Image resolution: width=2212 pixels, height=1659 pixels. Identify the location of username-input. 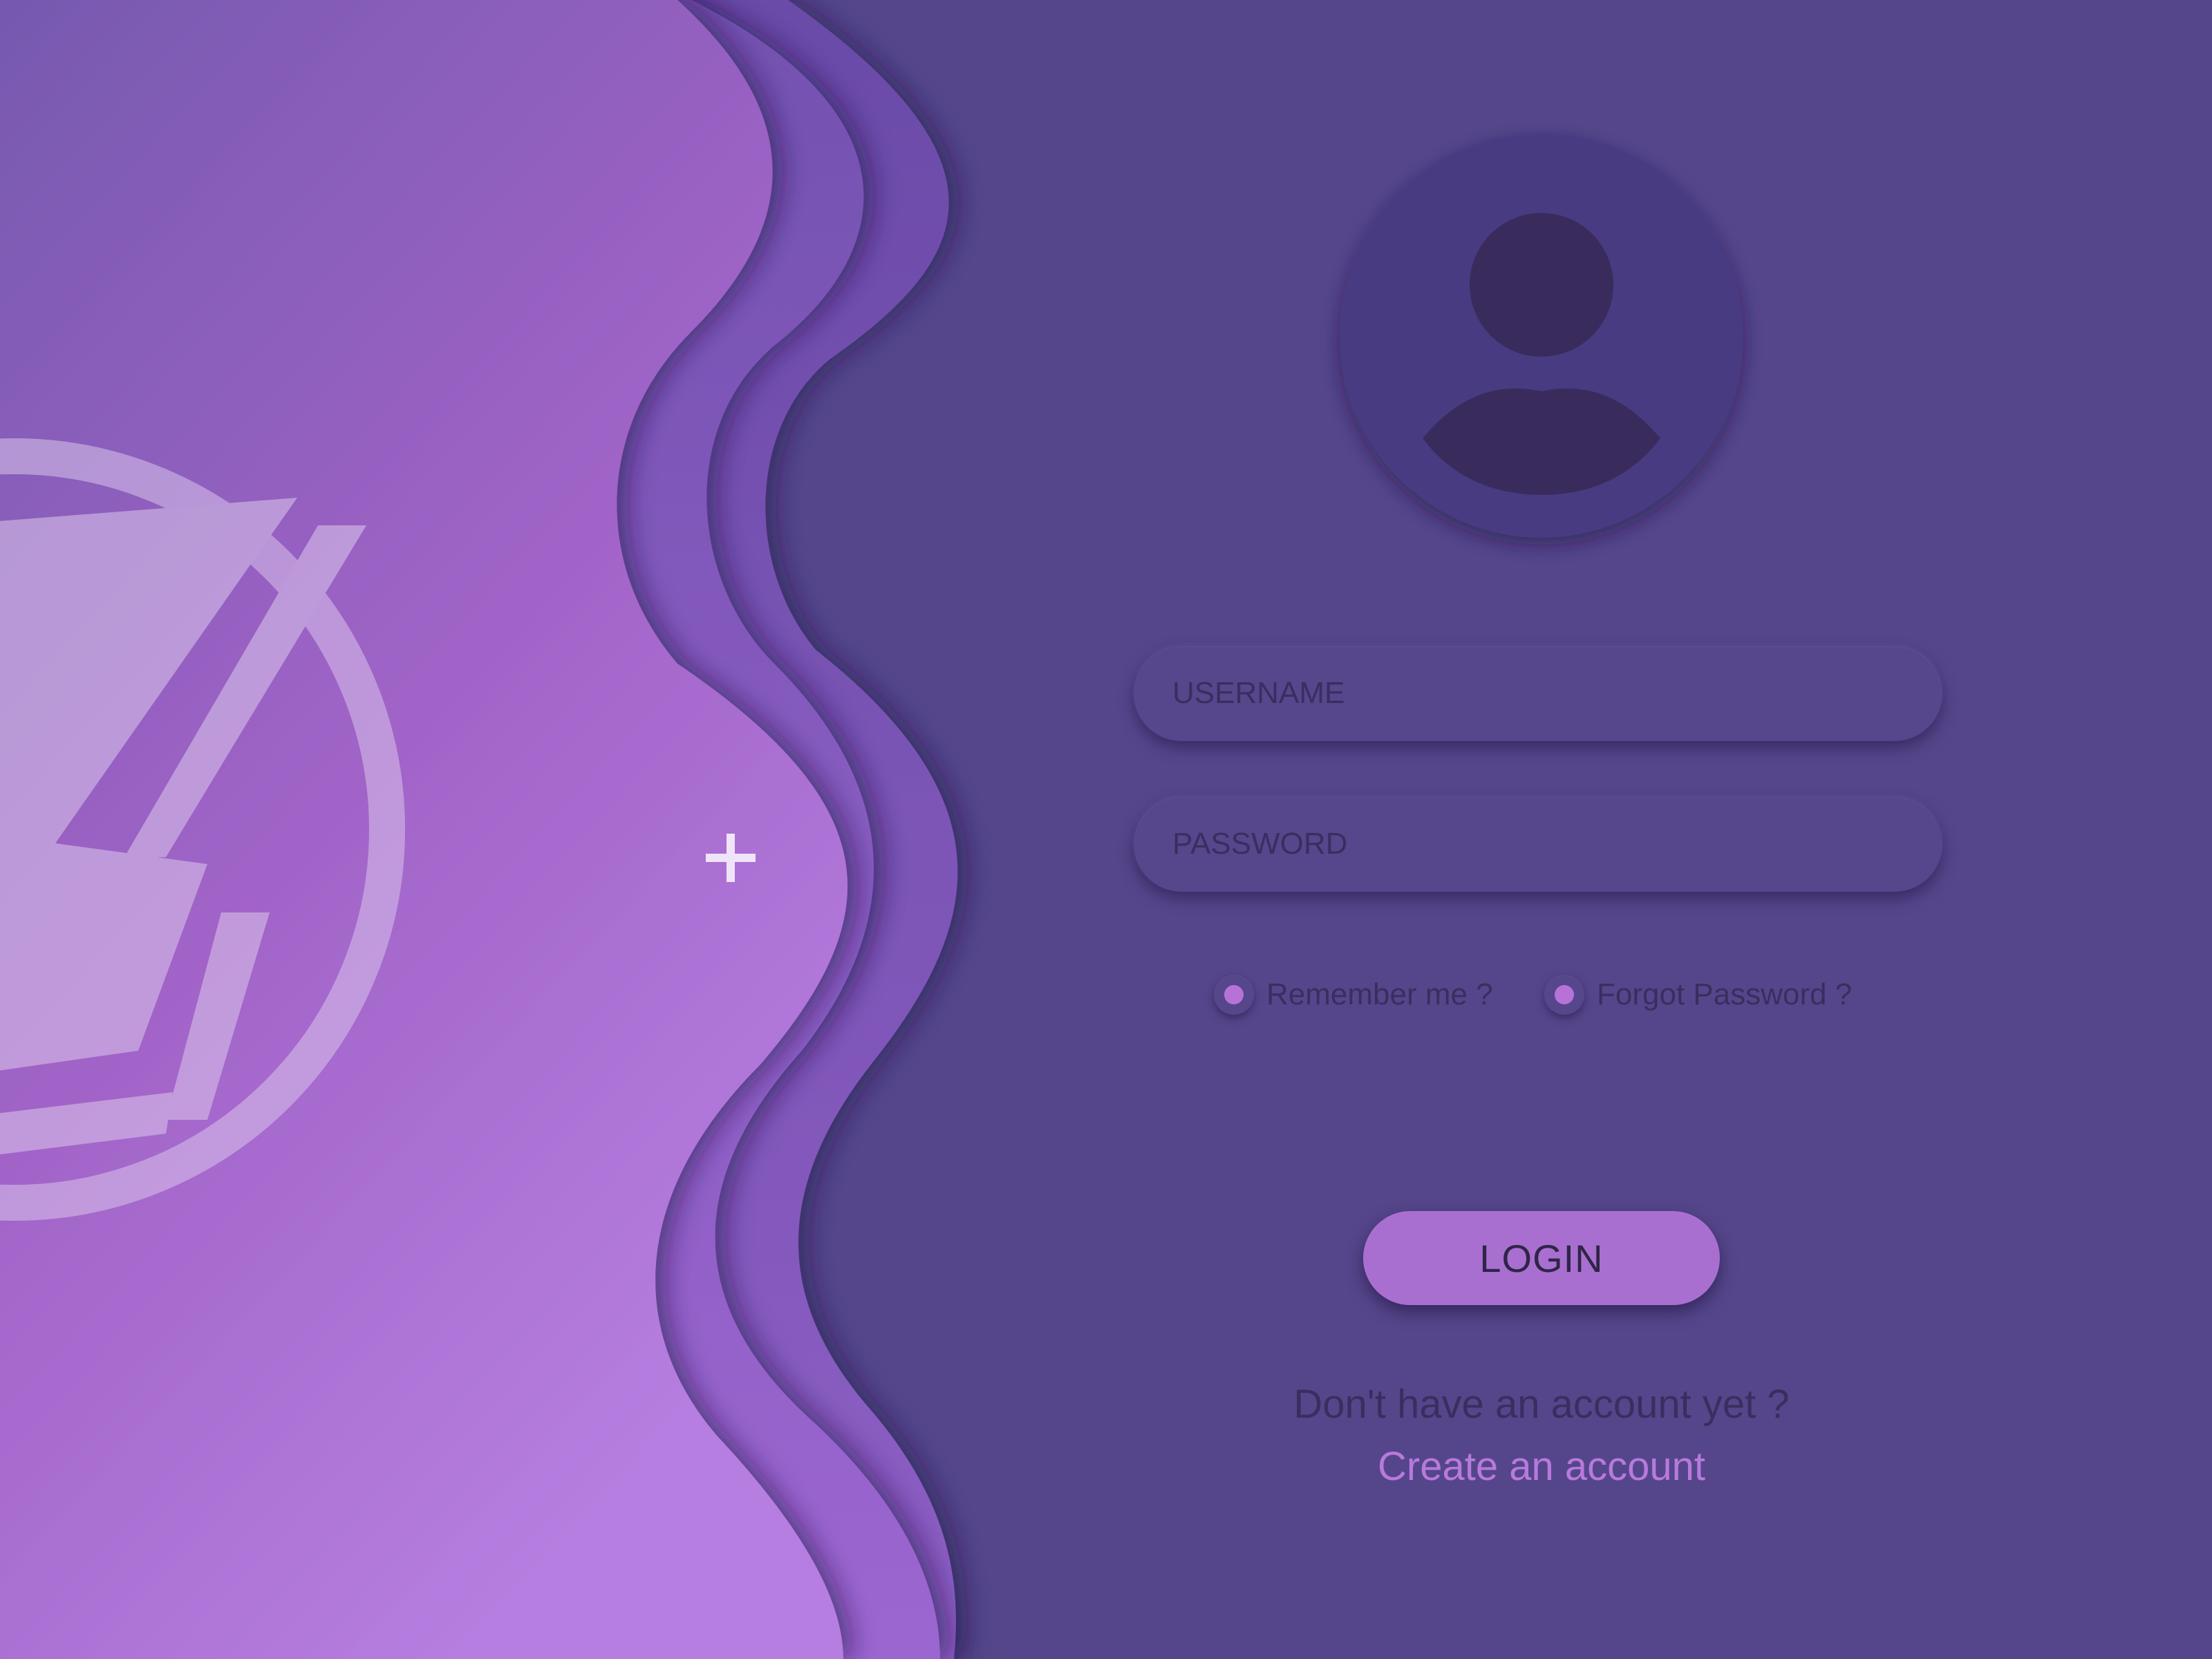
(1538, 693).